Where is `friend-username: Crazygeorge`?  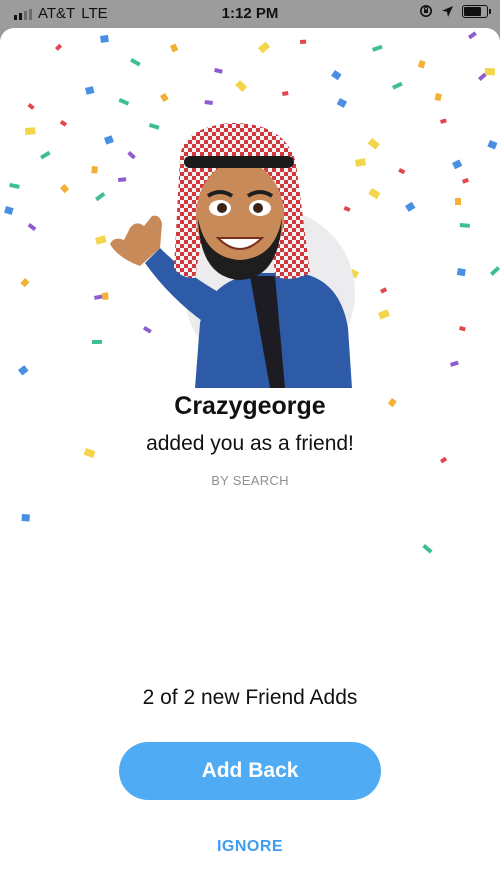 friend-username: Crazygeorge is located at coordinates (250, 406).